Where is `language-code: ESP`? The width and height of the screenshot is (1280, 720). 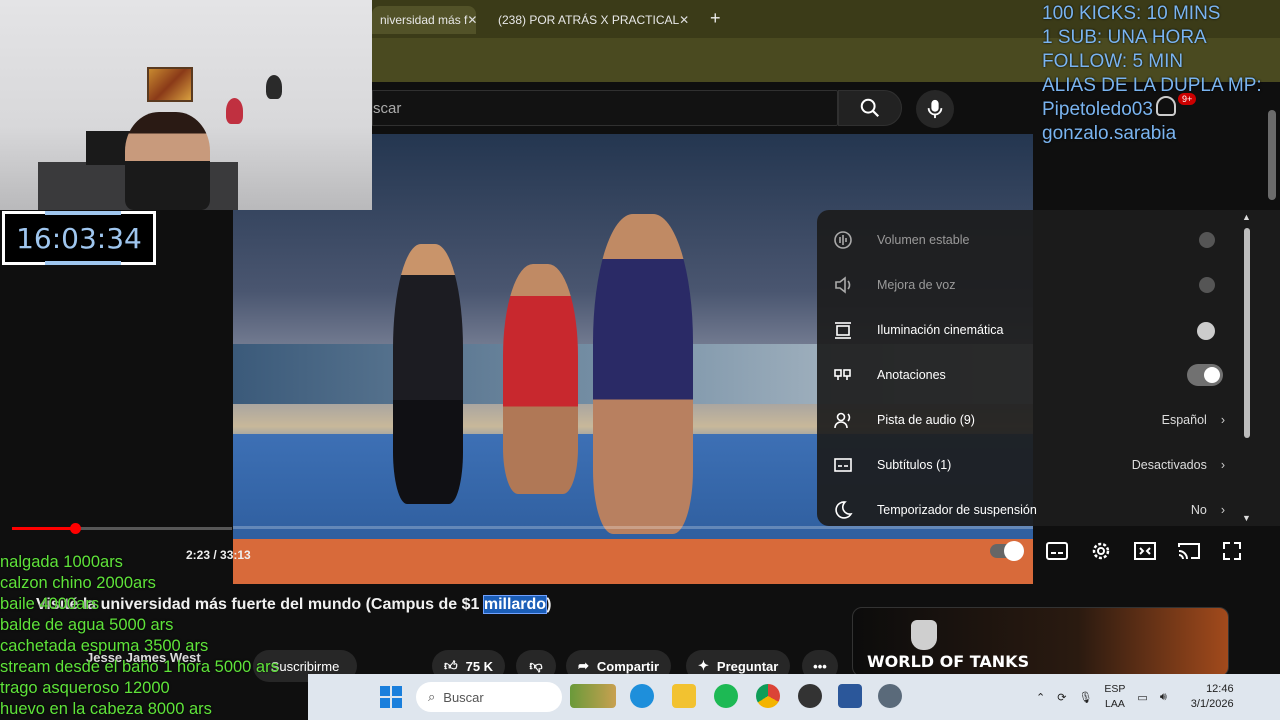 language-code: ESP is located at coordinates (1115, 689).